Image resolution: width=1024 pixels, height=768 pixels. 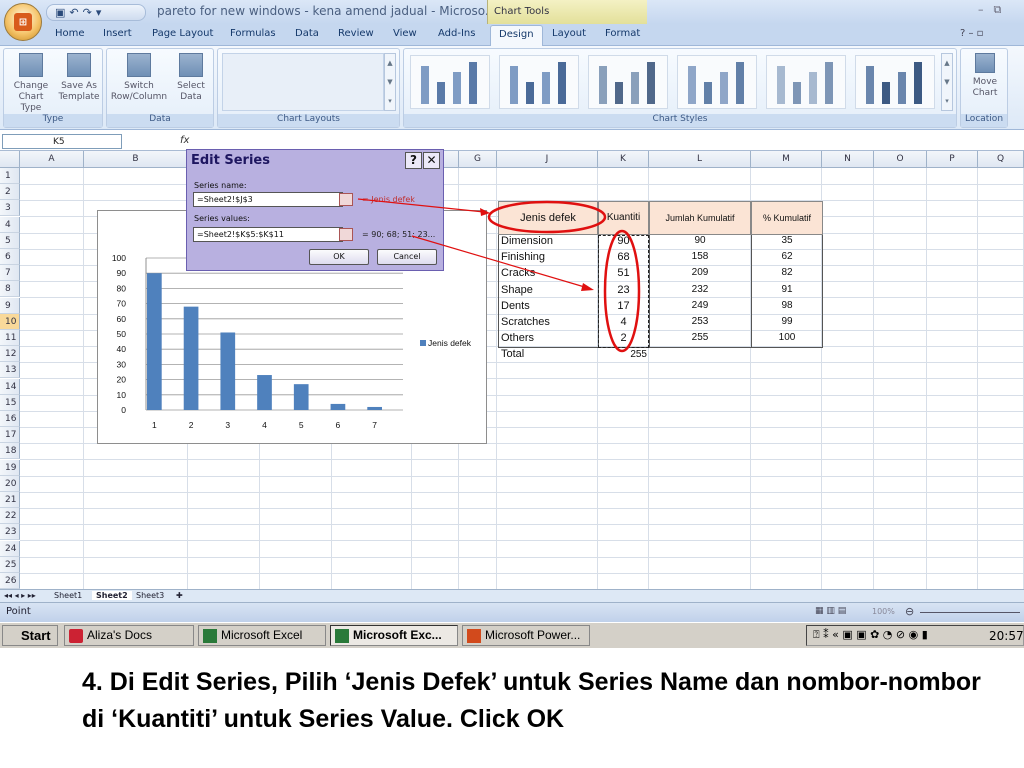 What do you see at coordinates (787, 256) in the screenshot?
I see `cell-pct-kumulatif: 62` at bounding box center [787, 256].